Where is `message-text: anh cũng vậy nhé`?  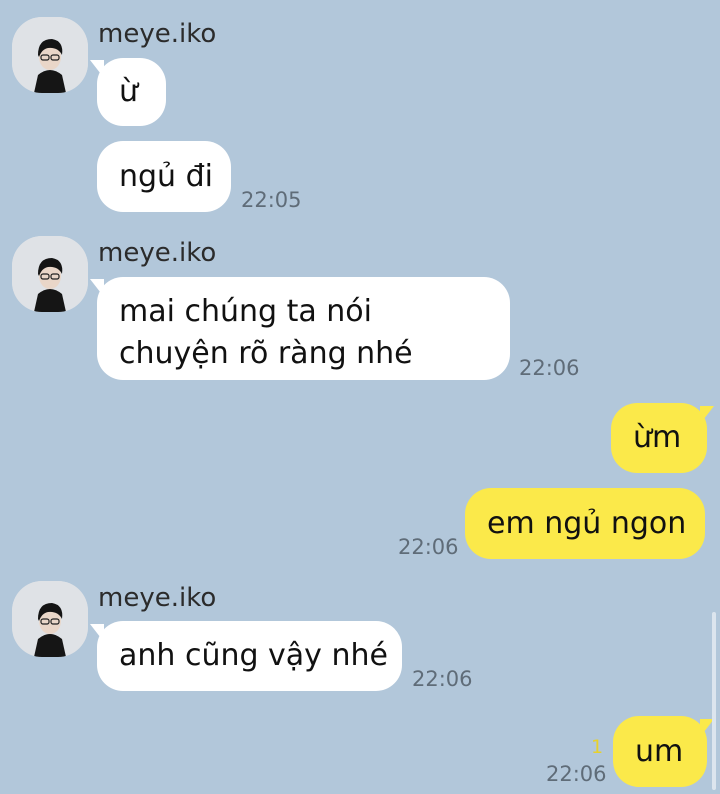 message-text: anh cũng vậy nhé is located at coordinates (253, 655).